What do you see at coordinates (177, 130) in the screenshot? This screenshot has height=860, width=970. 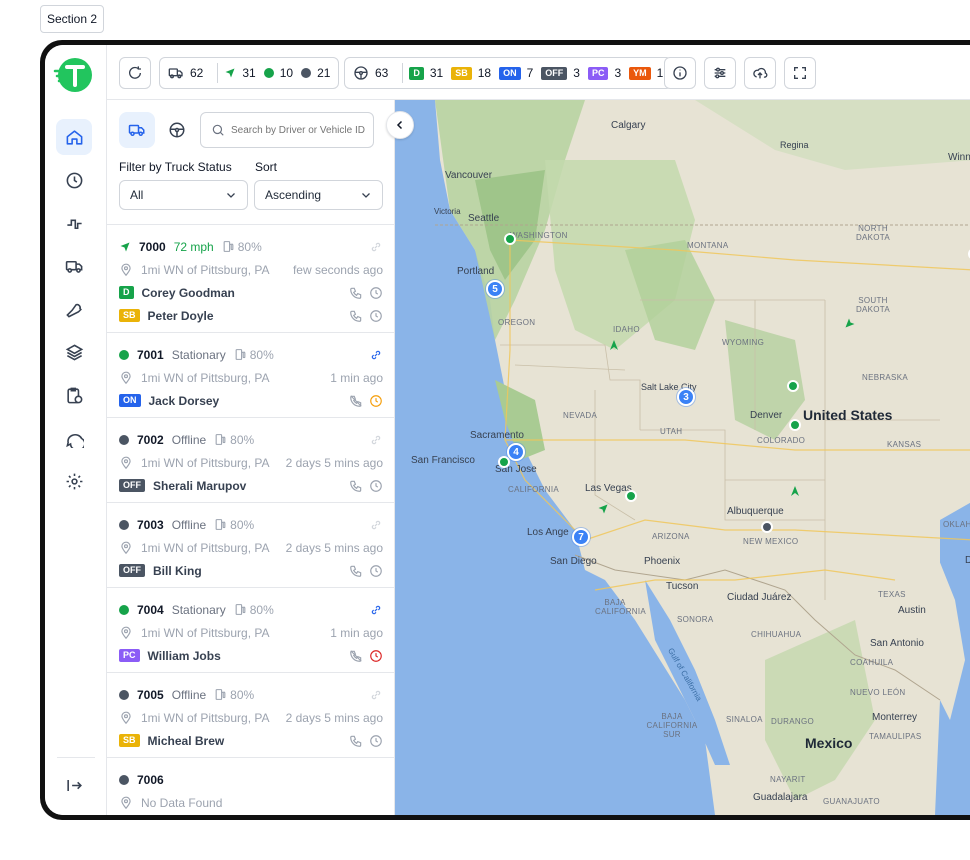 I see `drivers-tab` at bounding box center [177, 130].